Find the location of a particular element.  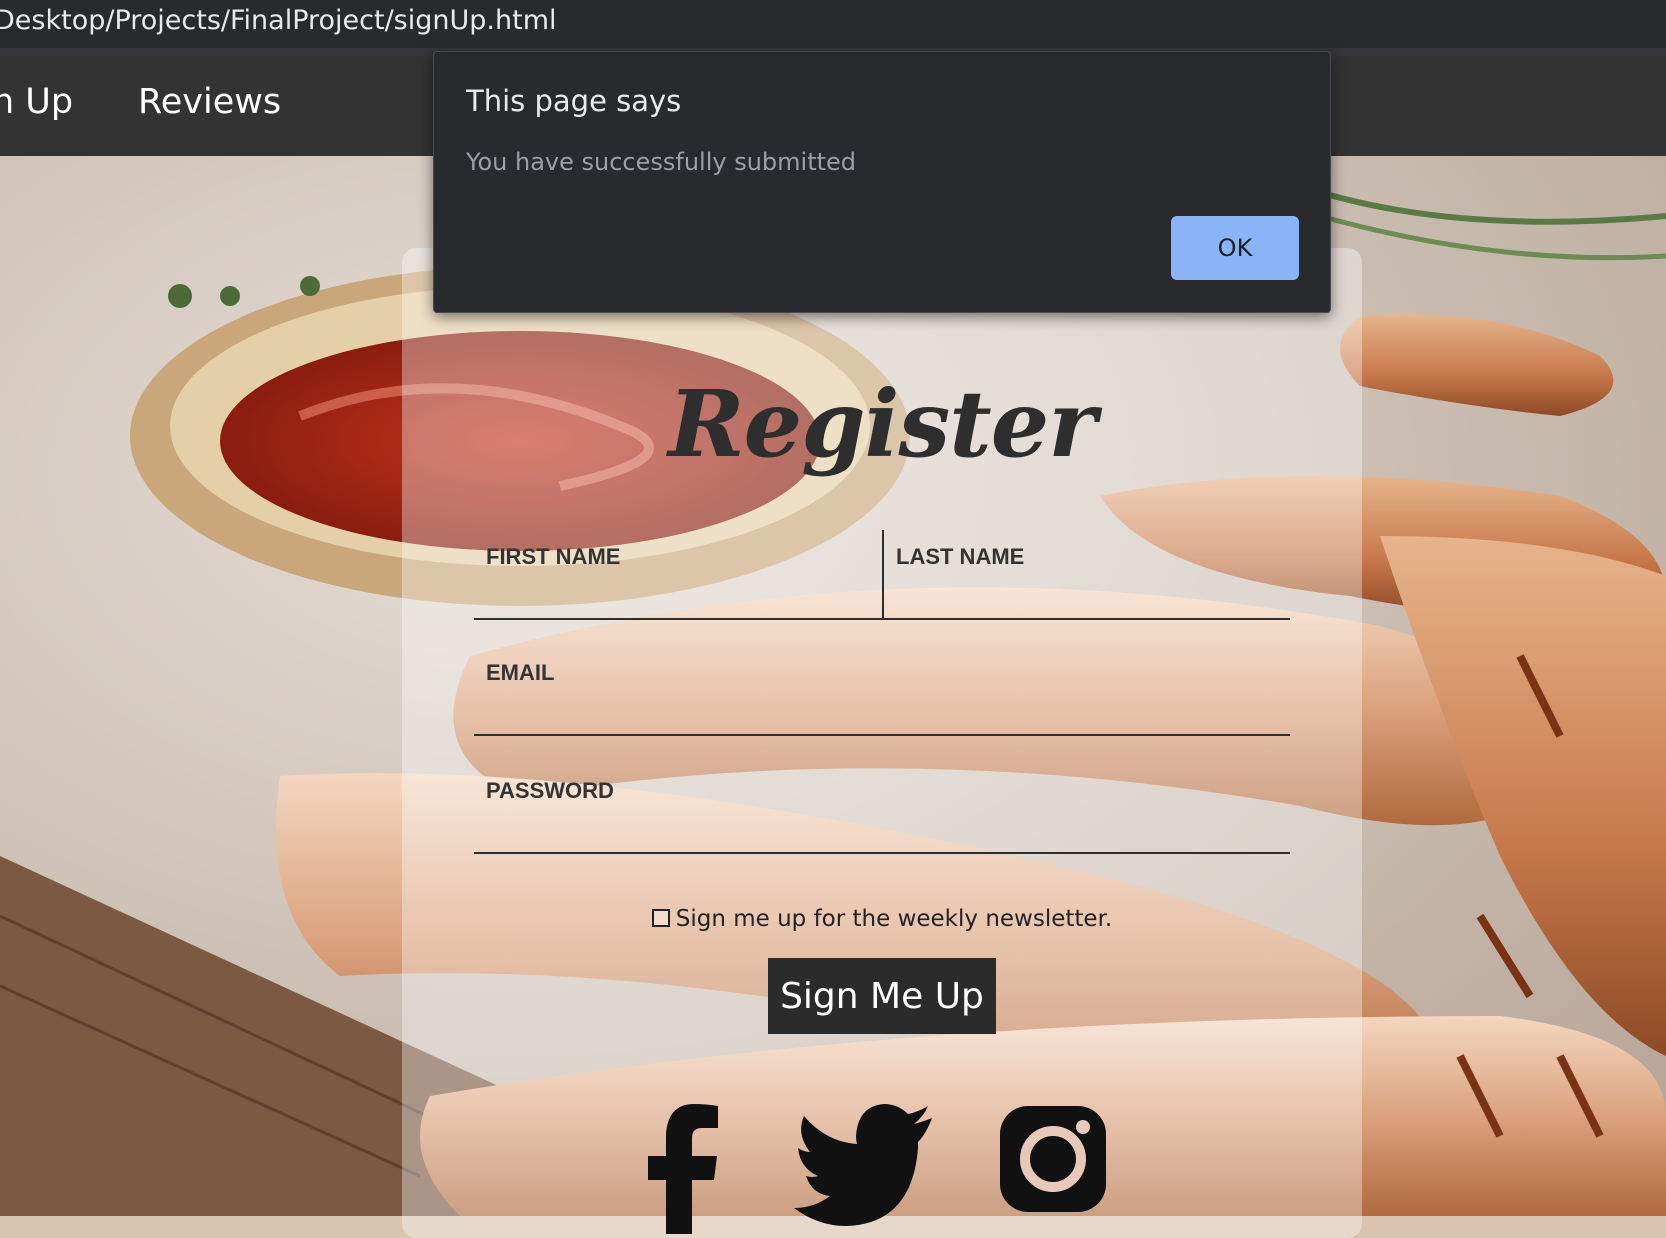

email-field: EMAIL is located at coordinates (882, 691).